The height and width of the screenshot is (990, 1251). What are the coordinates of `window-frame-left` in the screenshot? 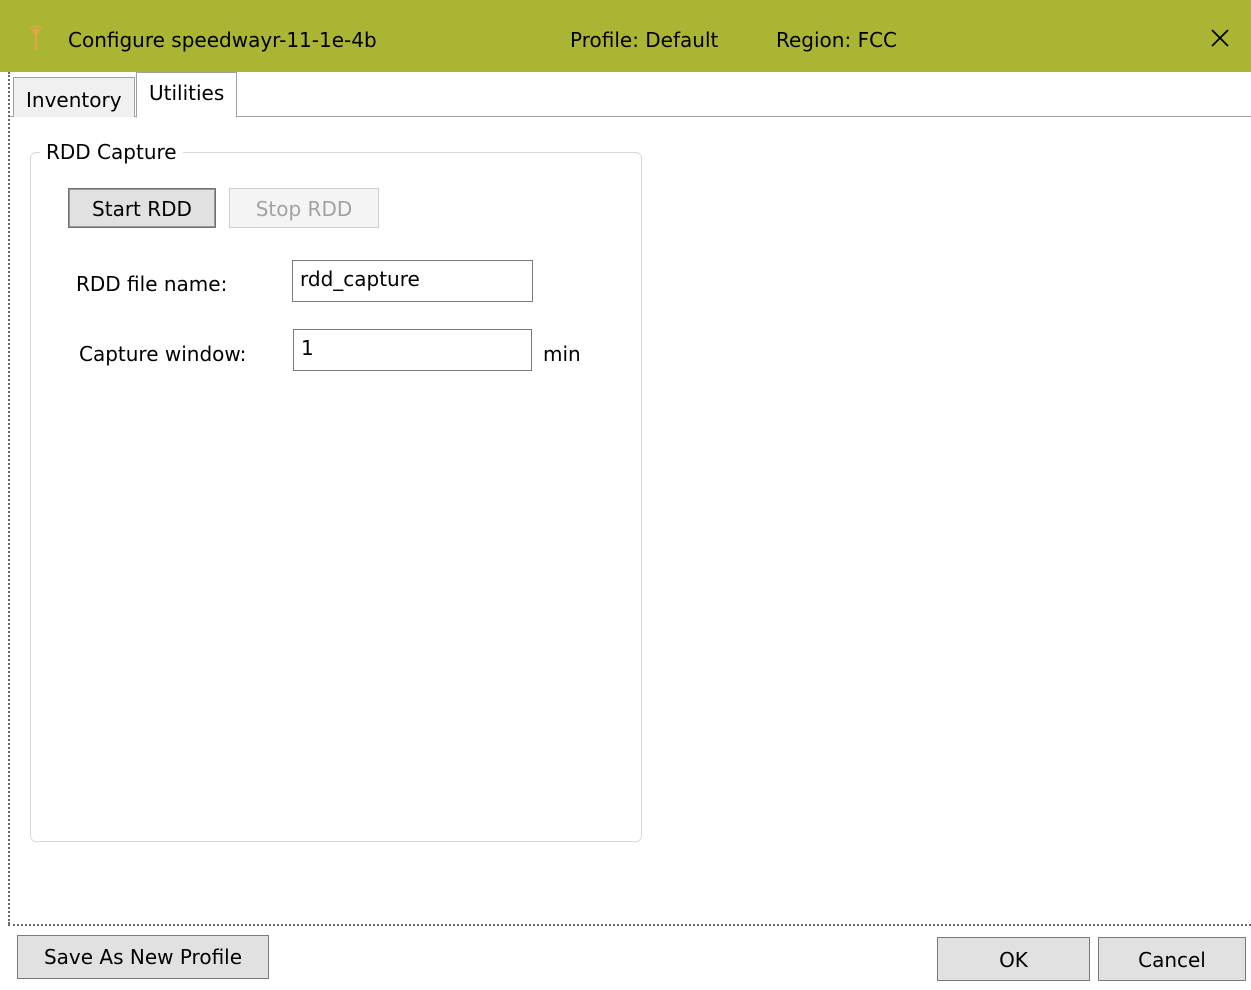 It's located at (9, 498).